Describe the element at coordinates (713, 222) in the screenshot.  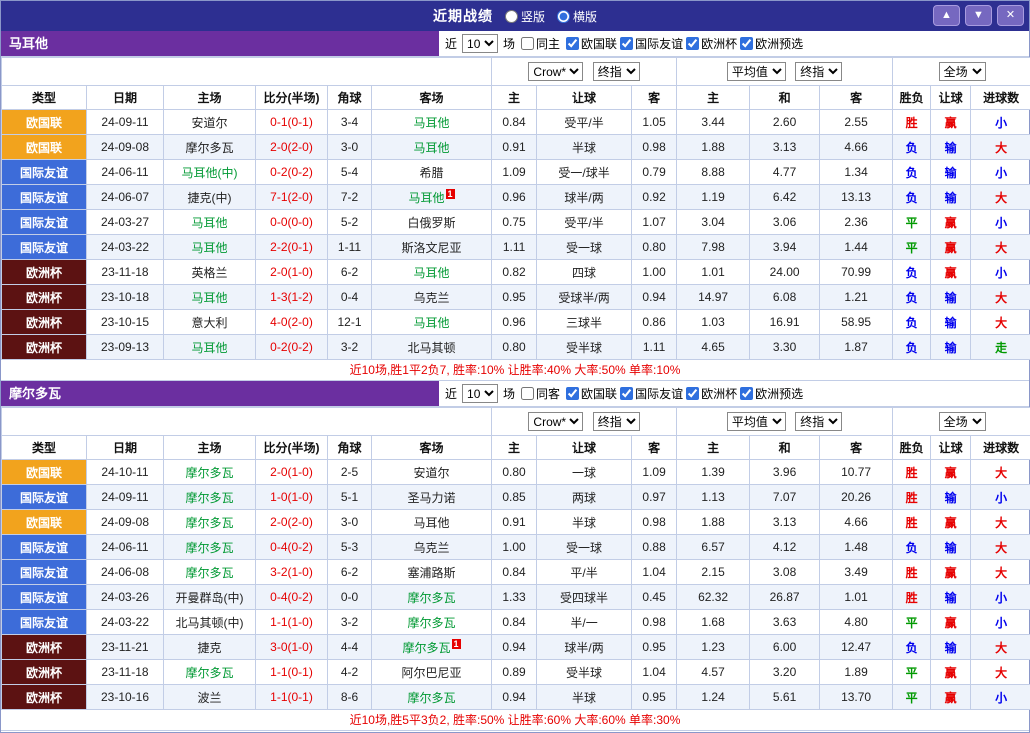
I see `odds-value: 3.04` at that location.